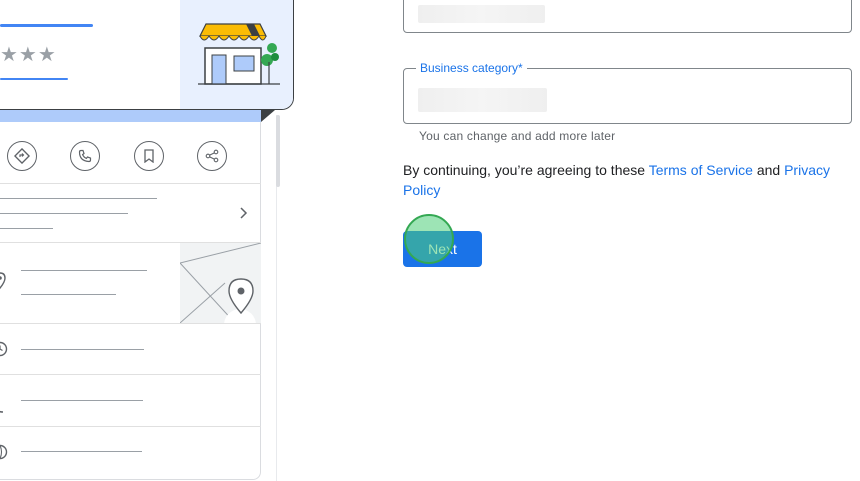  I want to click on map-pin-icon, so click(241, 296).